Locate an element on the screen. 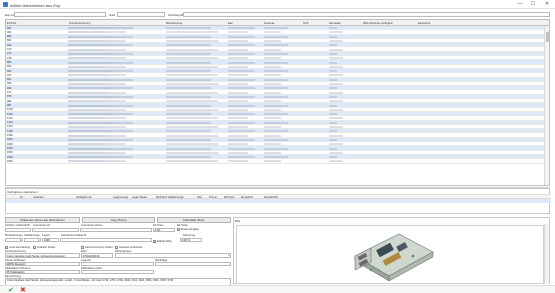 This screenshot has width=555, height=293. rueckfrage-input is located at coordinates (193, 263).